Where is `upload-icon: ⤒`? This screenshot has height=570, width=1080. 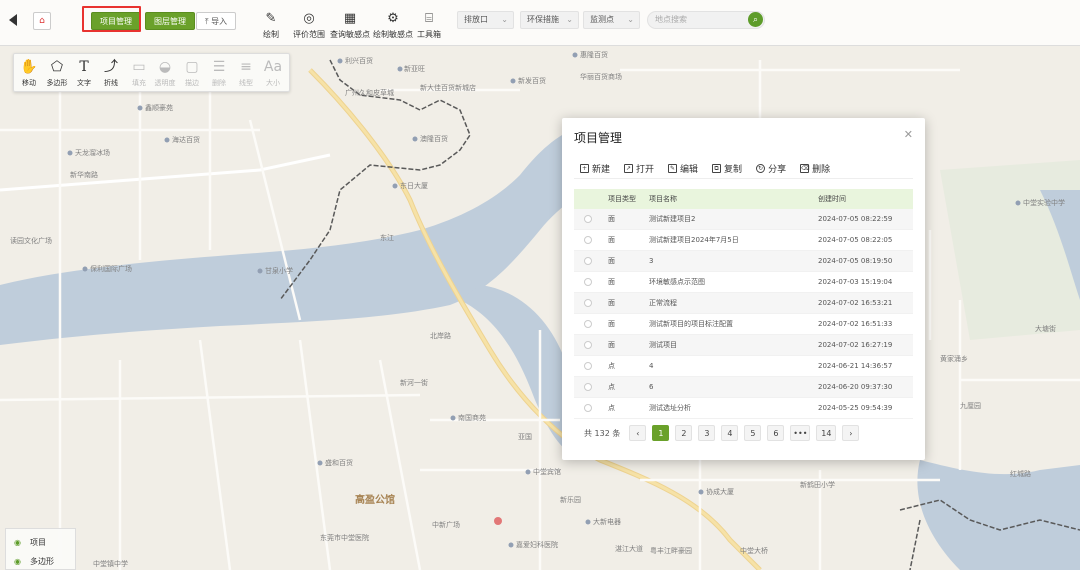 upload-icon: ⤒ is located at coordinates (207, 21).